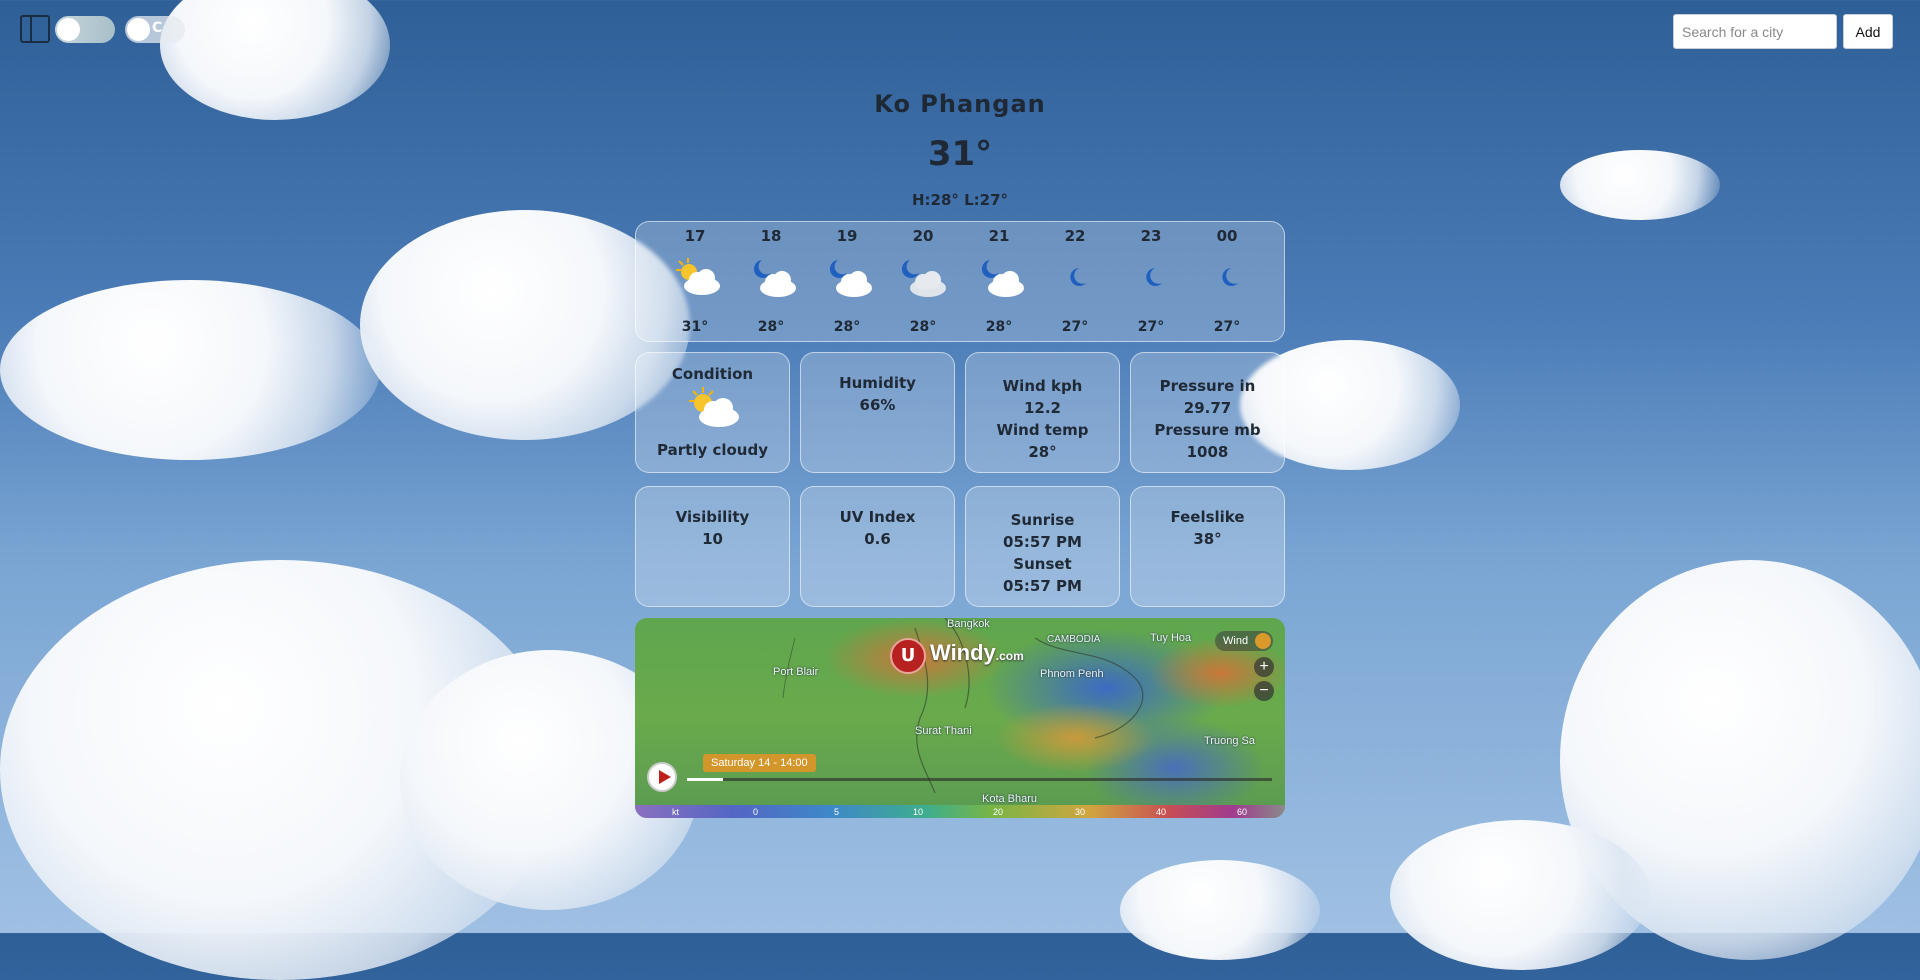  What do you see at coordinates (943, 731) in the screenshot?
I see `map-place-label: Surat Thani` at bounding box center [943, 731].